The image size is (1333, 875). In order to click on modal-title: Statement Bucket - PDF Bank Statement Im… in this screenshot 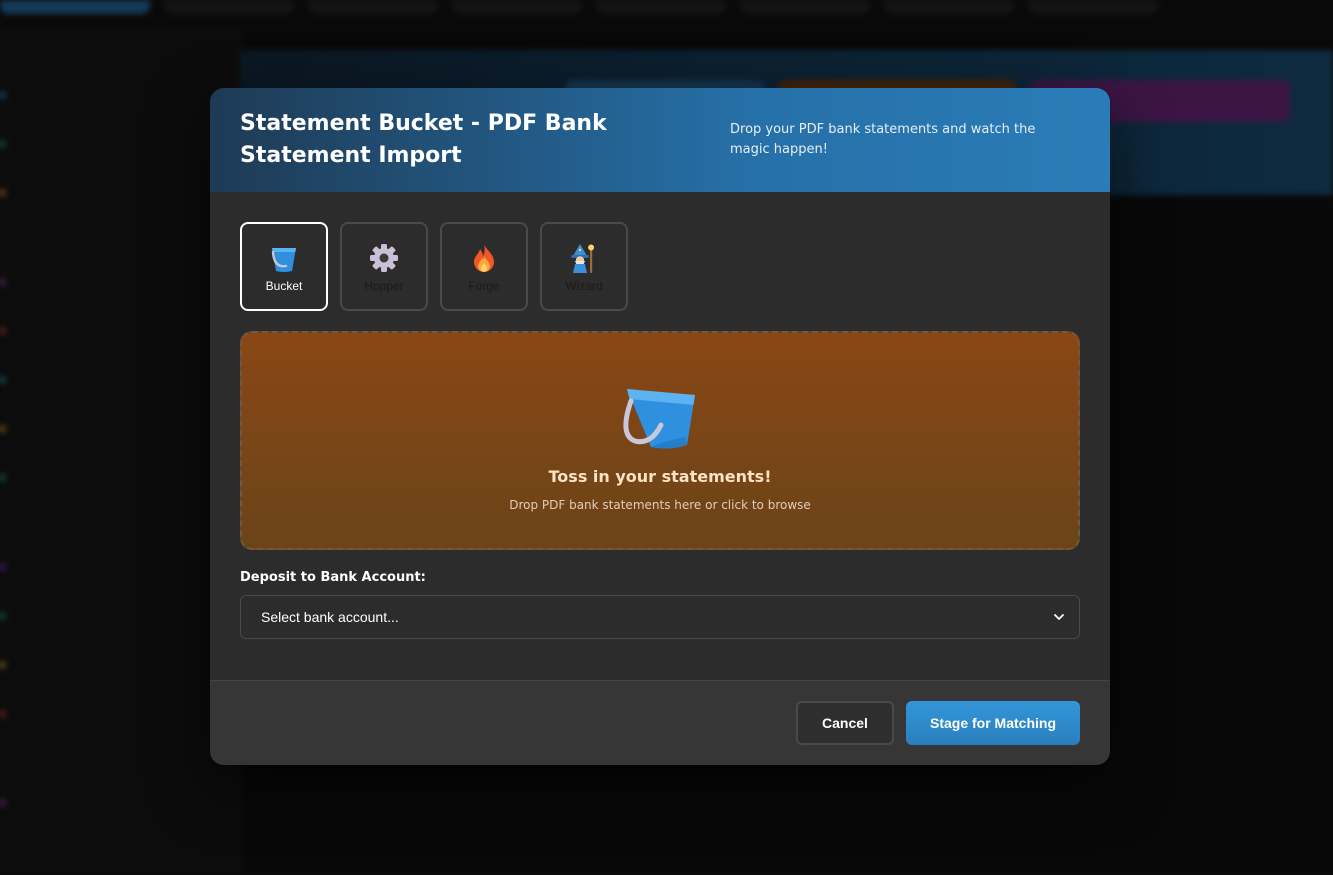, I will do `click(423, 139)`.